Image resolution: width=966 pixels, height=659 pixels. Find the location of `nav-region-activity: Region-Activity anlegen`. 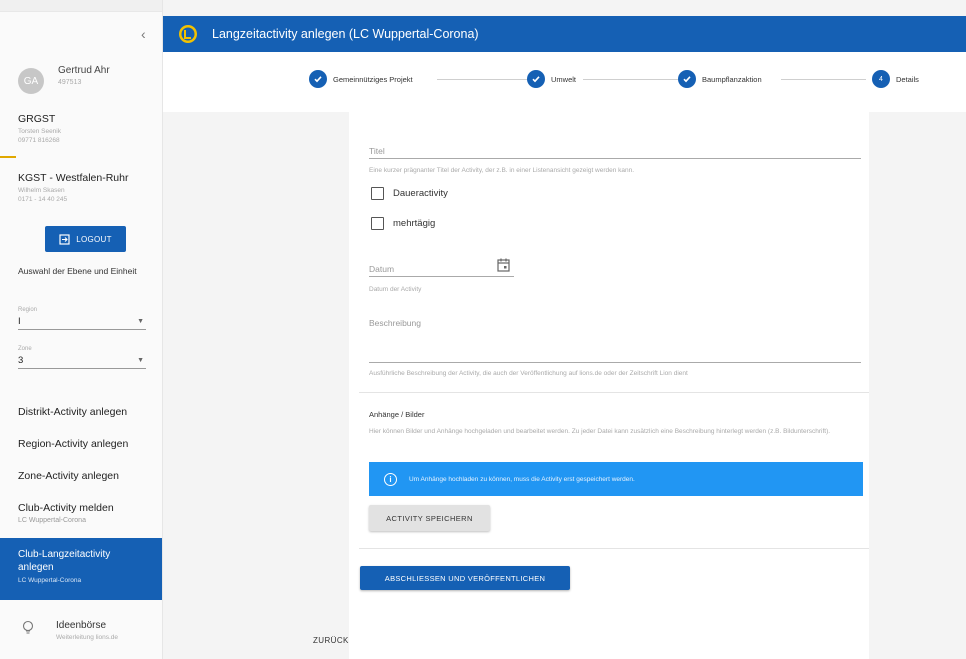

nav-region-activity: Region-Activity anlegen is located at coordinates (73, 444).